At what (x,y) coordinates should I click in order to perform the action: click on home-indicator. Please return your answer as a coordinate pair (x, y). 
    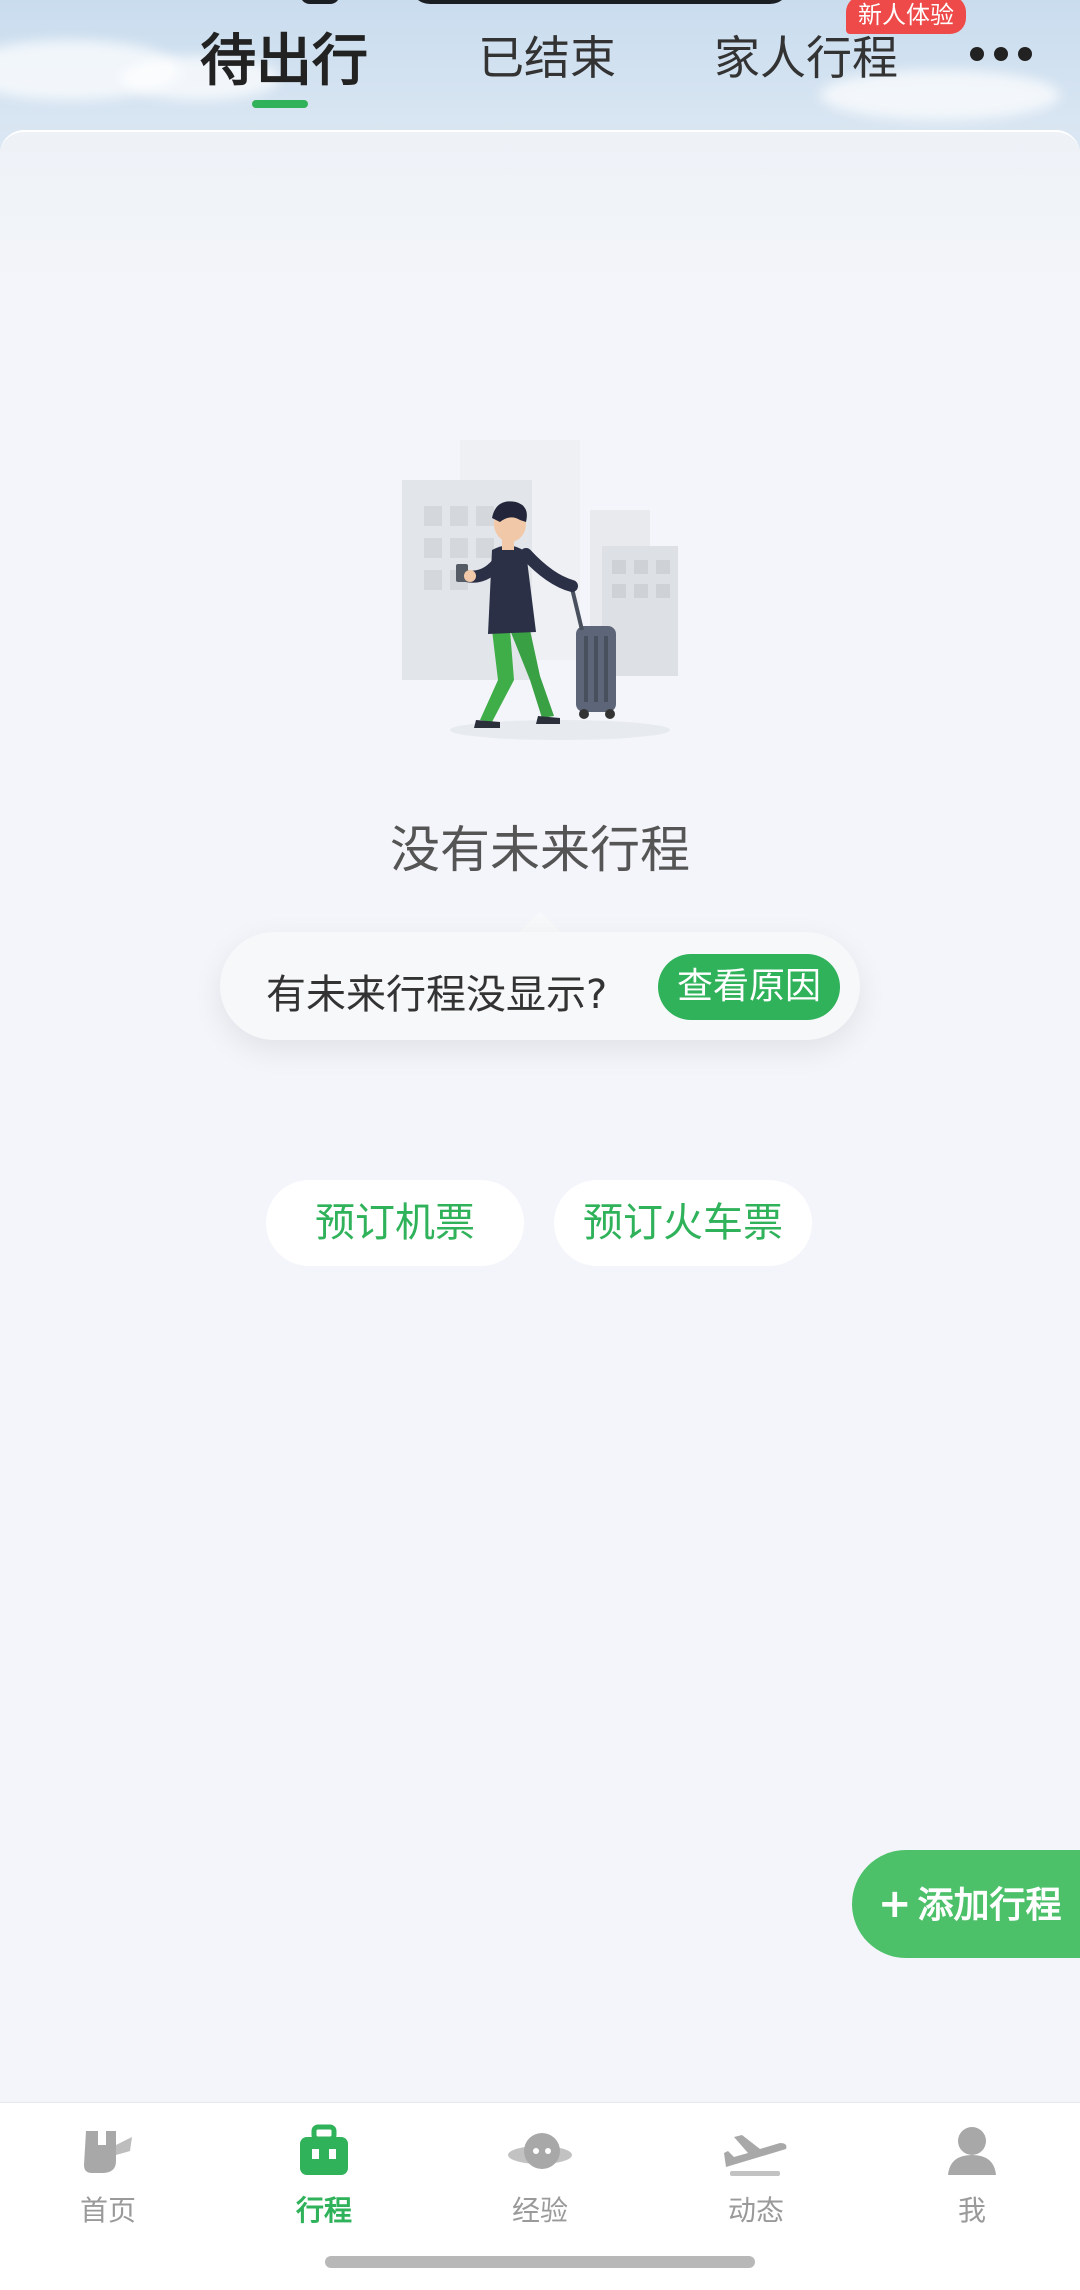
    Looking at the image, I should click on (540, 2262).